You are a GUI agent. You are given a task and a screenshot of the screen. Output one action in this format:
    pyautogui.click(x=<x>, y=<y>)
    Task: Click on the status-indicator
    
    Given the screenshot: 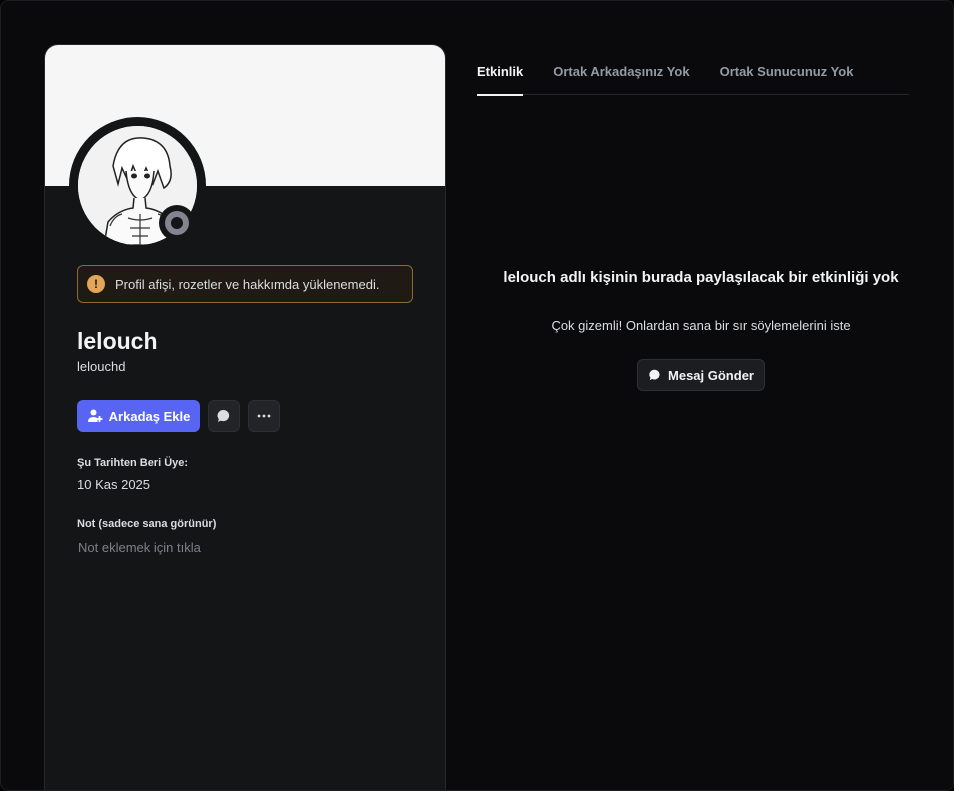 What is the action you would take?
    pyautogui.click(x=177, y=223)
    